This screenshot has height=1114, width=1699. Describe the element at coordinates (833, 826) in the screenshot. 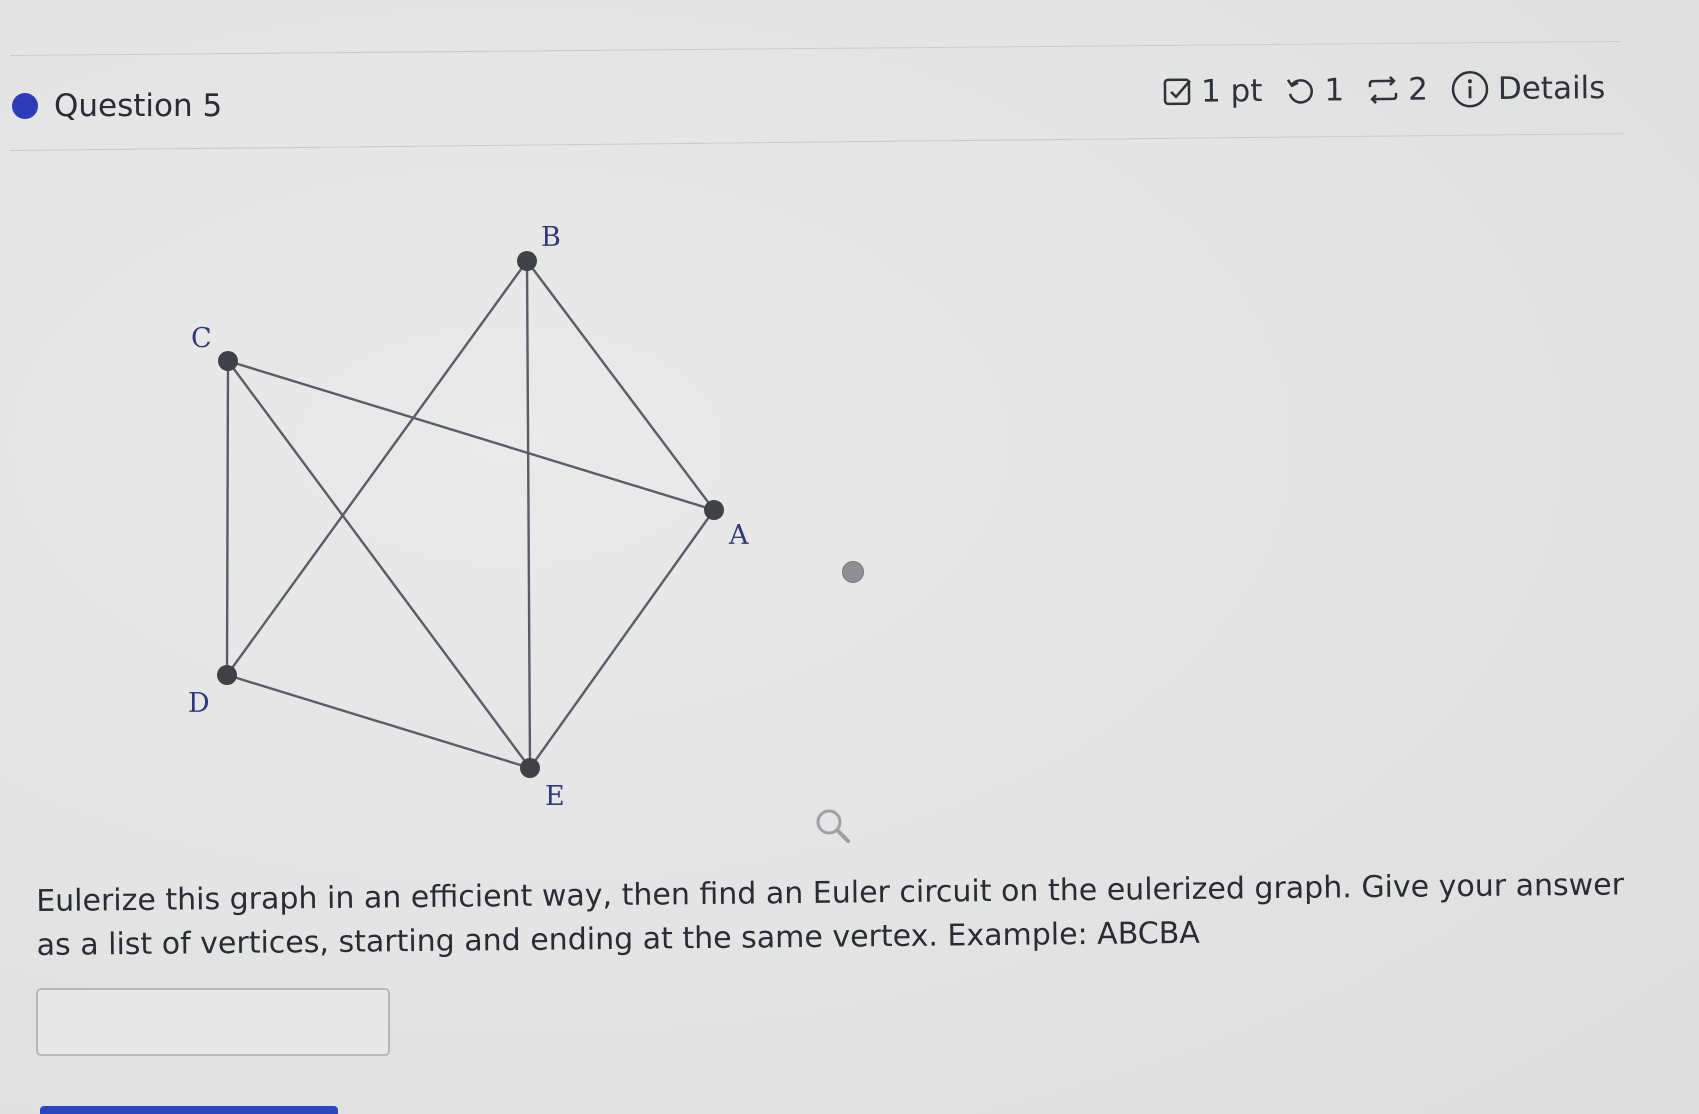

I see `zoom-icon` at that location.